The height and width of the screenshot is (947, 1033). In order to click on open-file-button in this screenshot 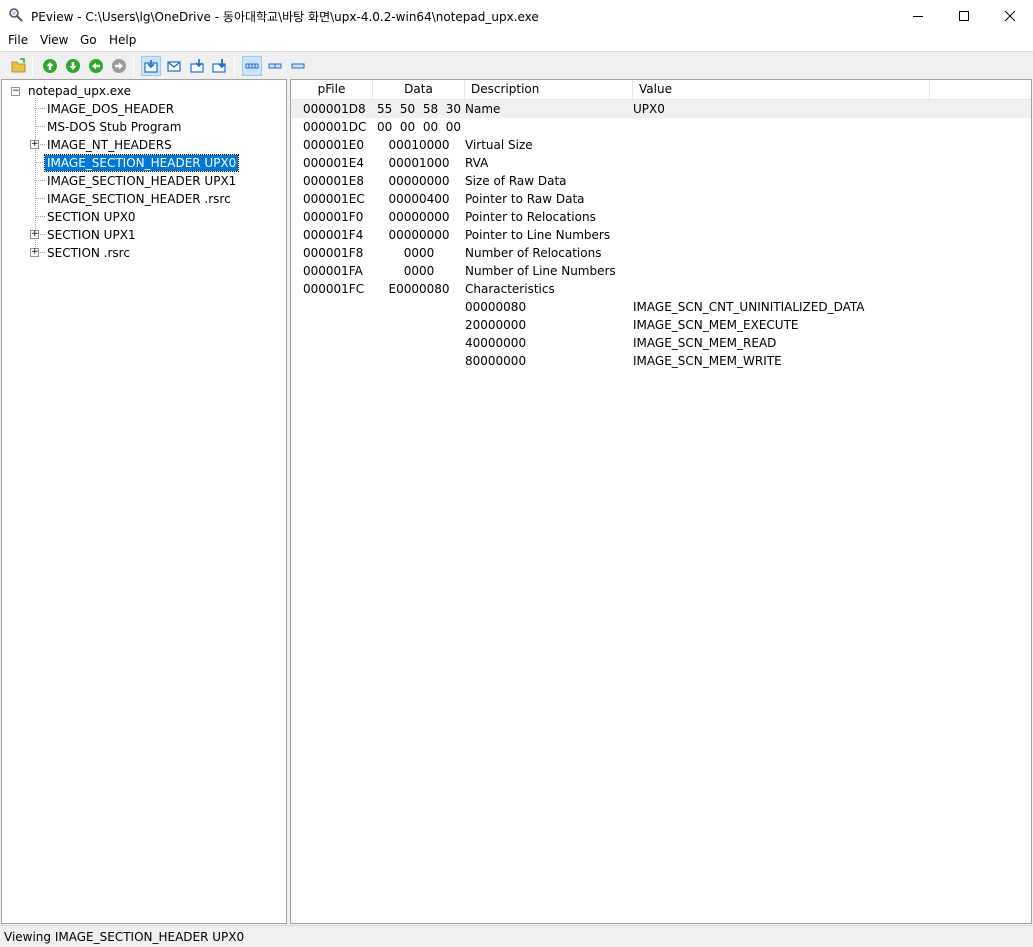, I will do `click(19, 66)`.